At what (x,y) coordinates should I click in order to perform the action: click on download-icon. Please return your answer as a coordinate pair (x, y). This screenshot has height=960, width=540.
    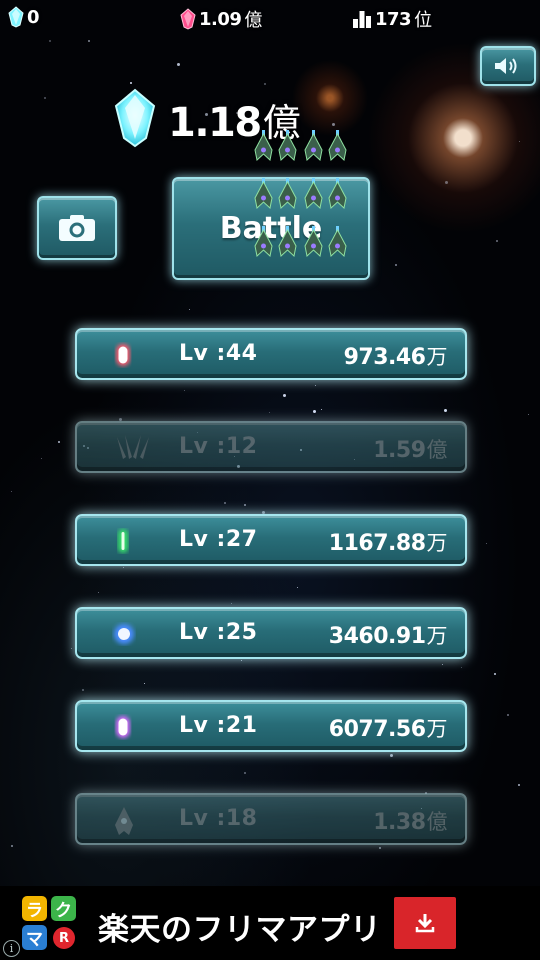
    Looking at the image, I should click on (425, 923).